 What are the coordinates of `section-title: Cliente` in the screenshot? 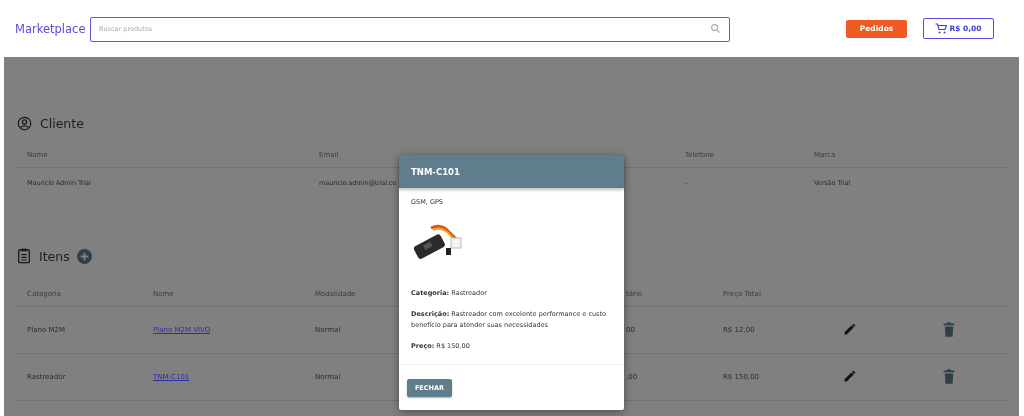 It's located at (62, 123).